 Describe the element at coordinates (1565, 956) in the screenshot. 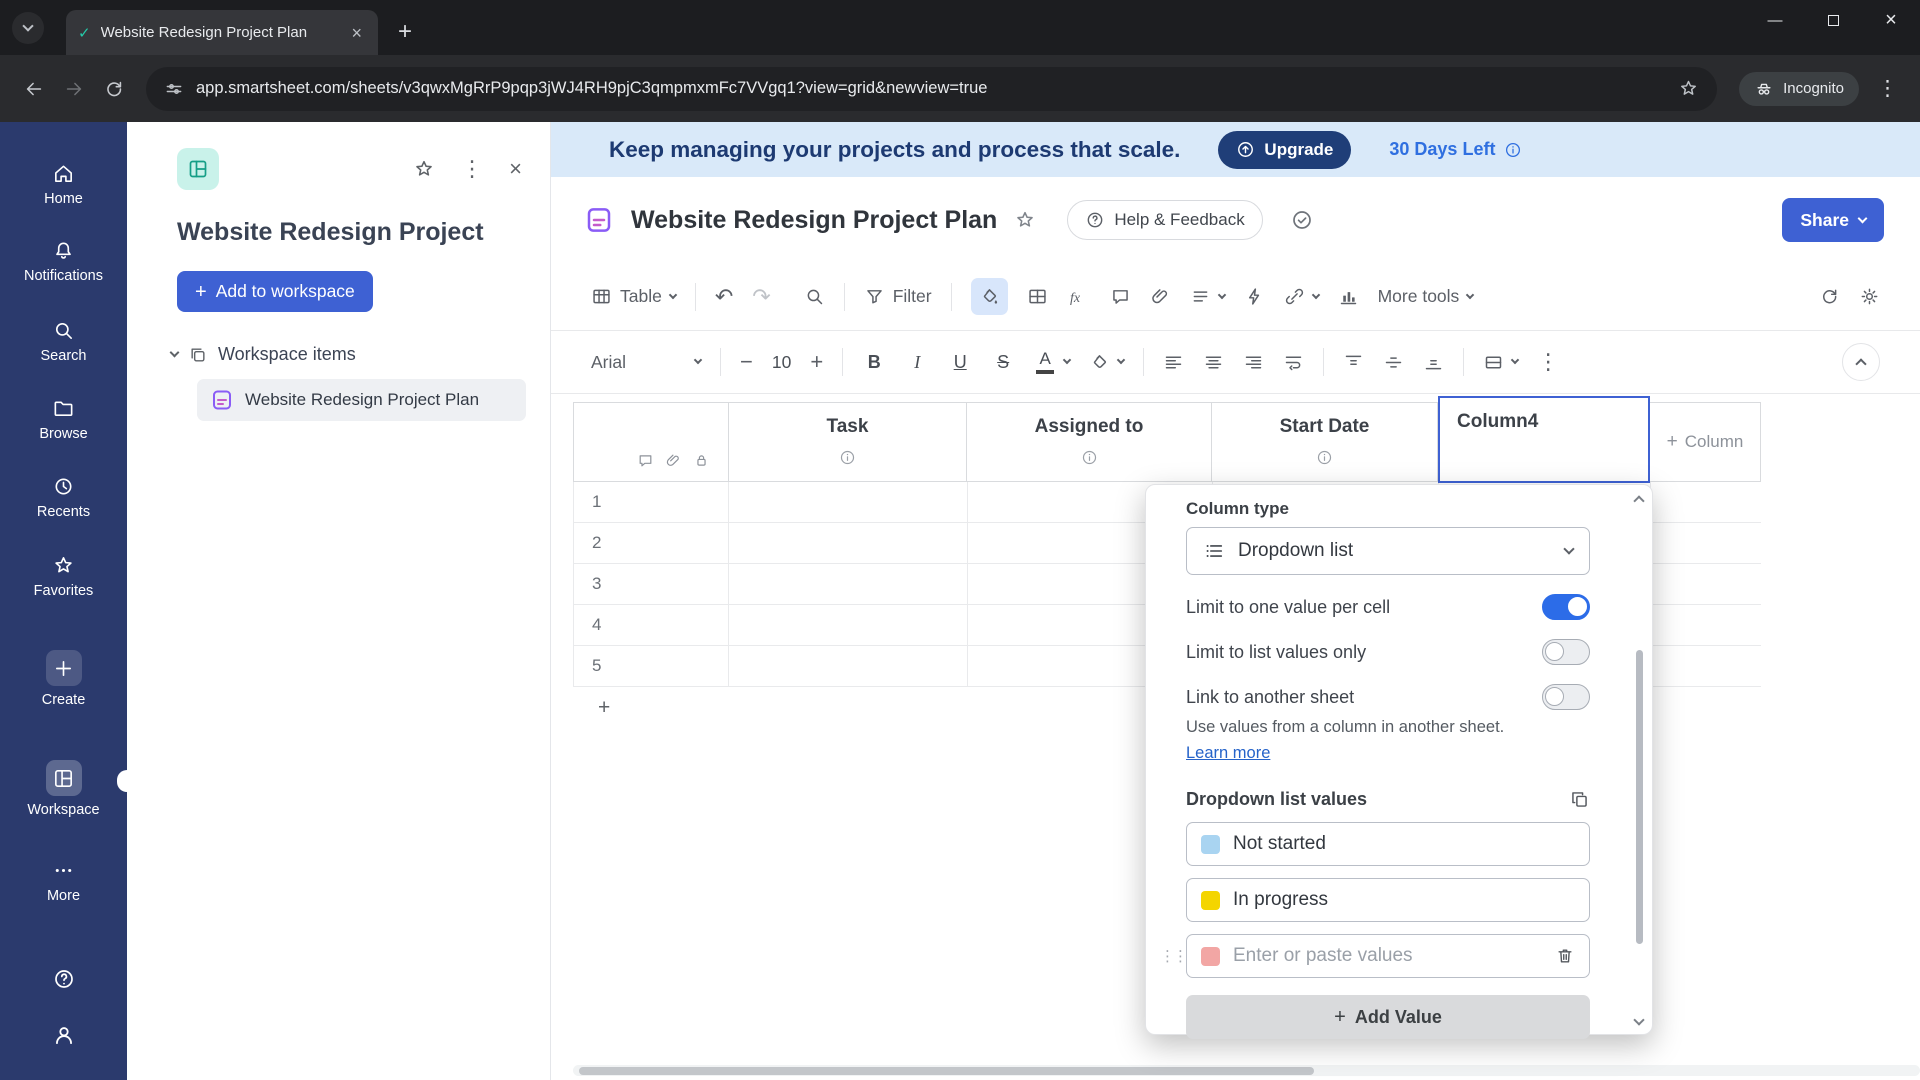

I see `delete-value-button` at that location.